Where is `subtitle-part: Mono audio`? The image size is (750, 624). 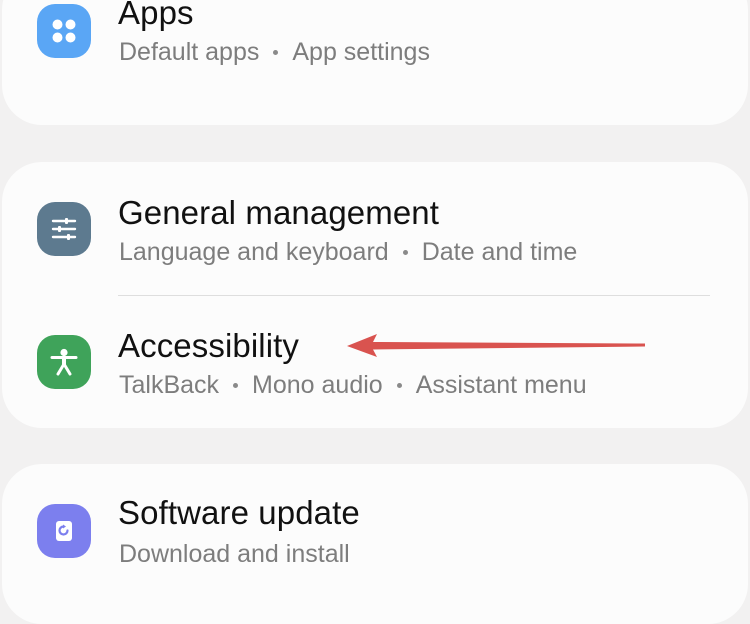 subtitle-part: Mono audio is located at coordinates (317, 385).